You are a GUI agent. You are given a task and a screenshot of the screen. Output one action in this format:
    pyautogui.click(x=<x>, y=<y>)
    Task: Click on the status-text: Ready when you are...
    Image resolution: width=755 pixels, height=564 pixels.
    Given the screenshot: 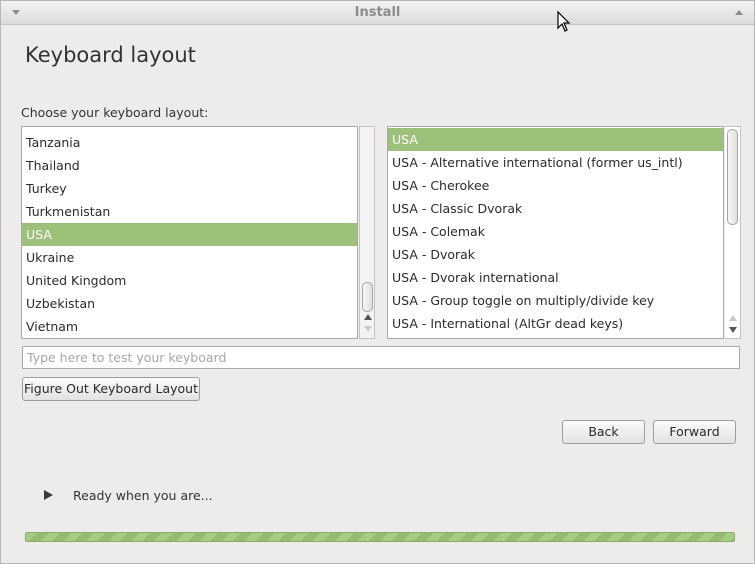 What is the action you would take?
    pyautogui.click(x=143, y=495)
    